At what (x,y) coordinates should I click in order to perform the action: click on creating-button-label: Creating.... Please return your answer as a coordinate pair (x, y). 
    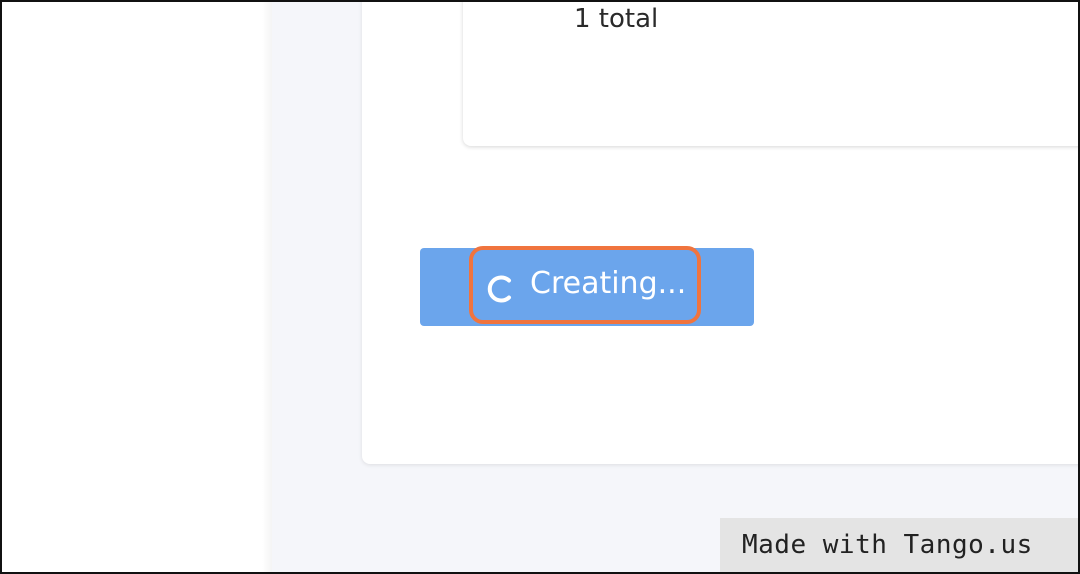
    Looking at the image, I should click on (608, 283).